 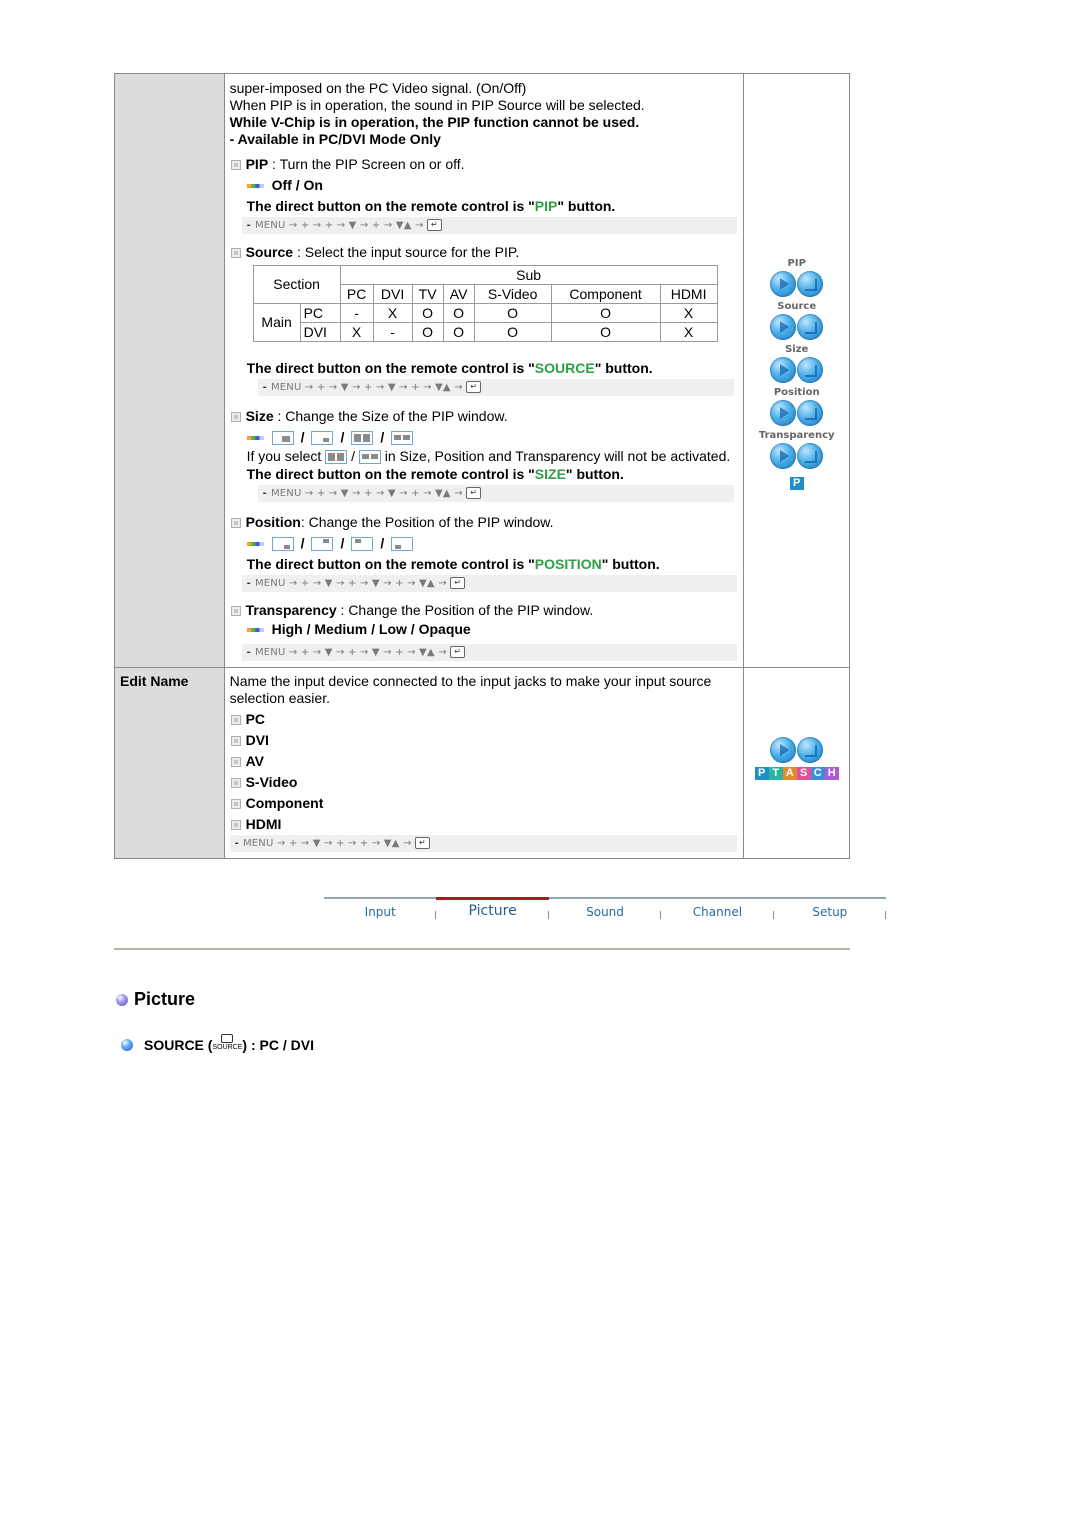 What do you see at coordinates (492, 629) in the screenshot?
I see `options-line: High / Medium / Low / Opaque` at bounding box center [492, 629].